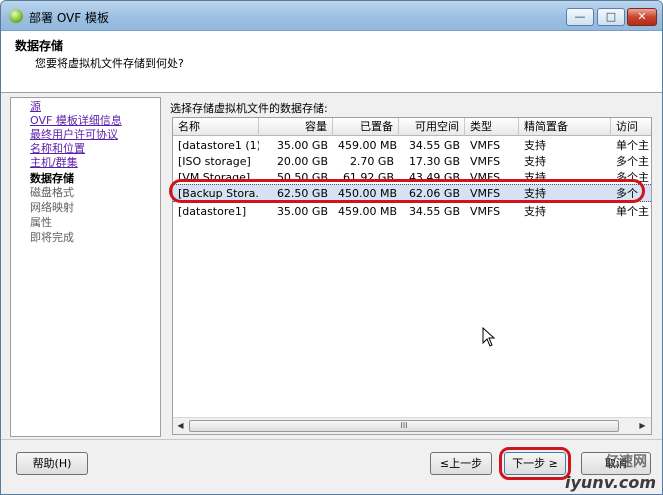  What do you see at coordinates (52, 178) in the screenshot?
I see `step-datastore: 数据存储` at bounding box center [52, 178].